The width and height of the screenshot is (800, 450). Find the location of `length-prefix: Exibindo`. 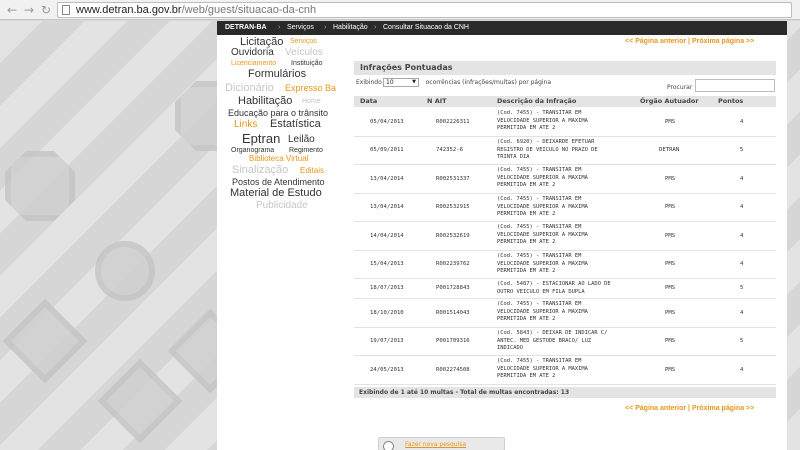

length-prefix: Exibindo is located at coordinates (369, 82).